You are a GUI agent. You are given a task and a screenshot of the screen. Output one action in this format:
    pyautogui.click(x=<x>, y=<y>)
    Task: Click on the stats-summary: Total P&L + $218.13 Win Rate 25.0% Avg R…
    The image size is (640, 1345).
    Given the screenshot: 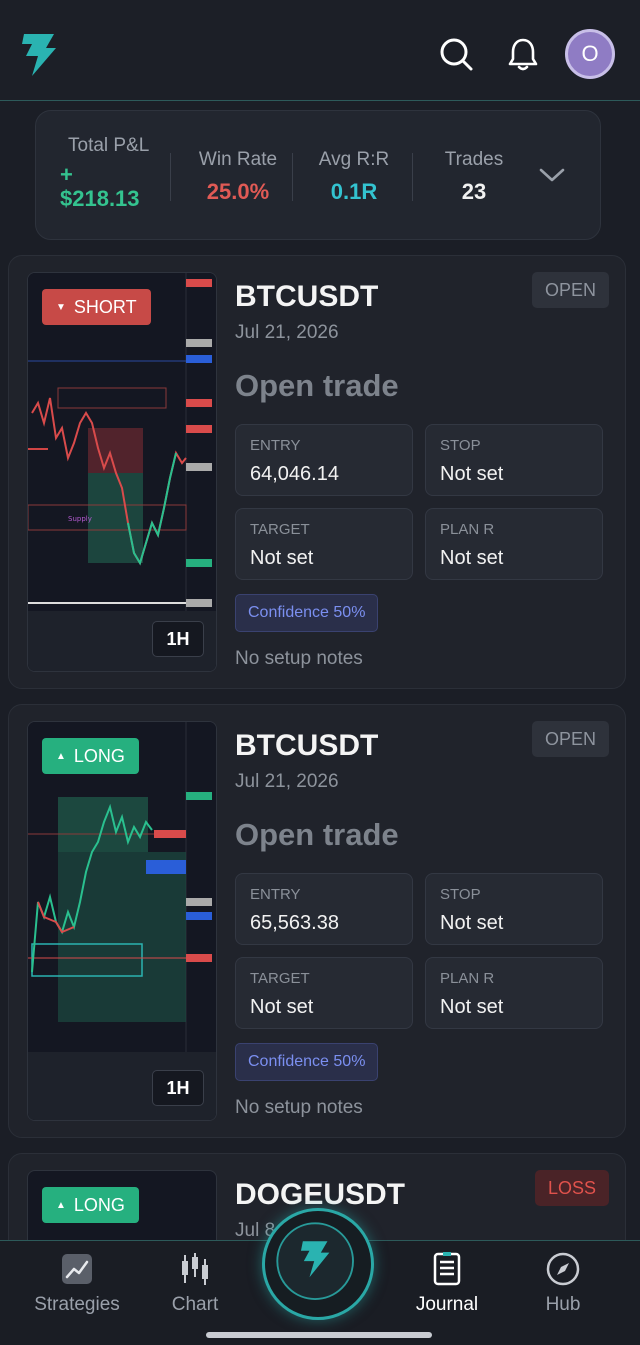 What is the action you would take?
    pyautogui.click(x=318, y=175)
    